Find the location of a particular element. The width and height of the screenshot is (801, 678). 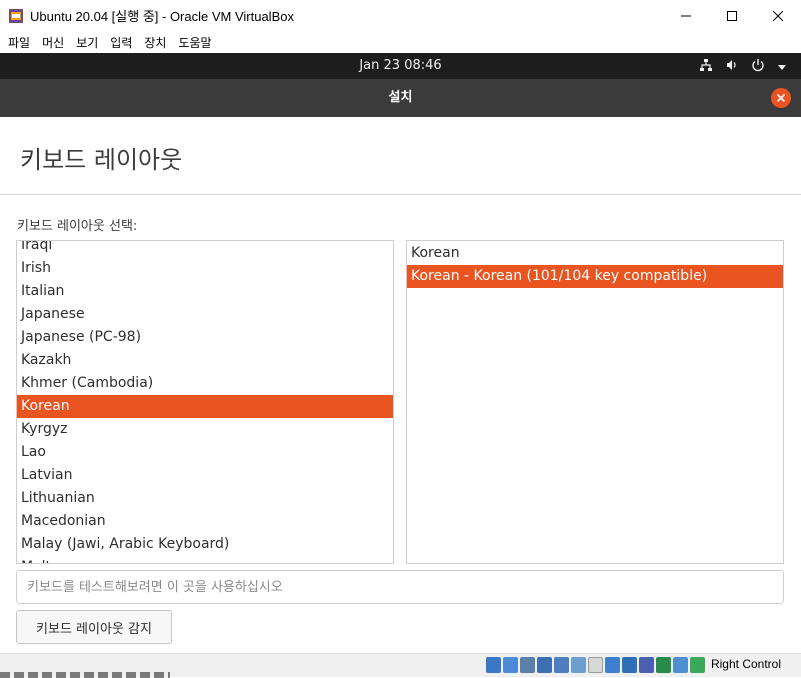

installer-close-button is located at coordinates (781, 98).